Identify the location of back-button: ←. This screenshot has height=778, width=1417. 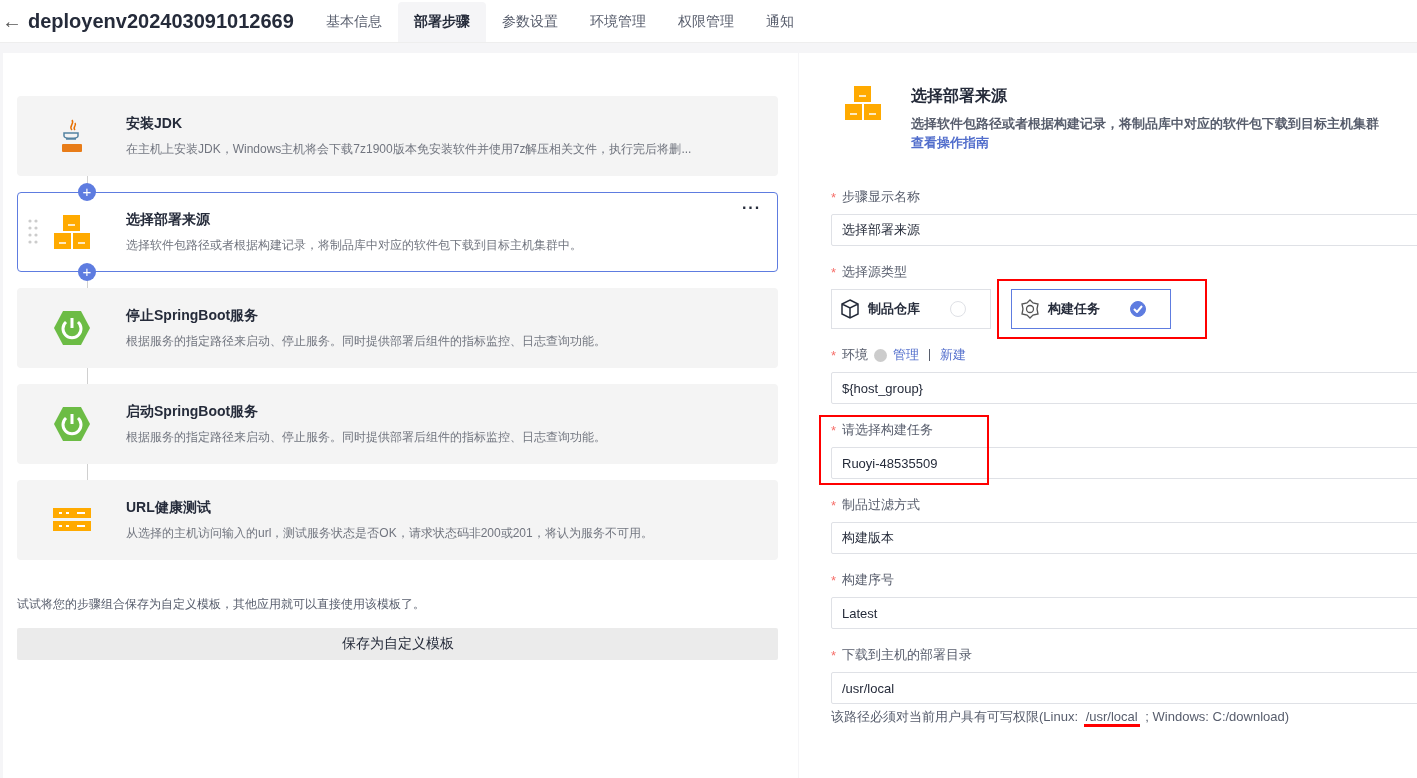
(14, 21).